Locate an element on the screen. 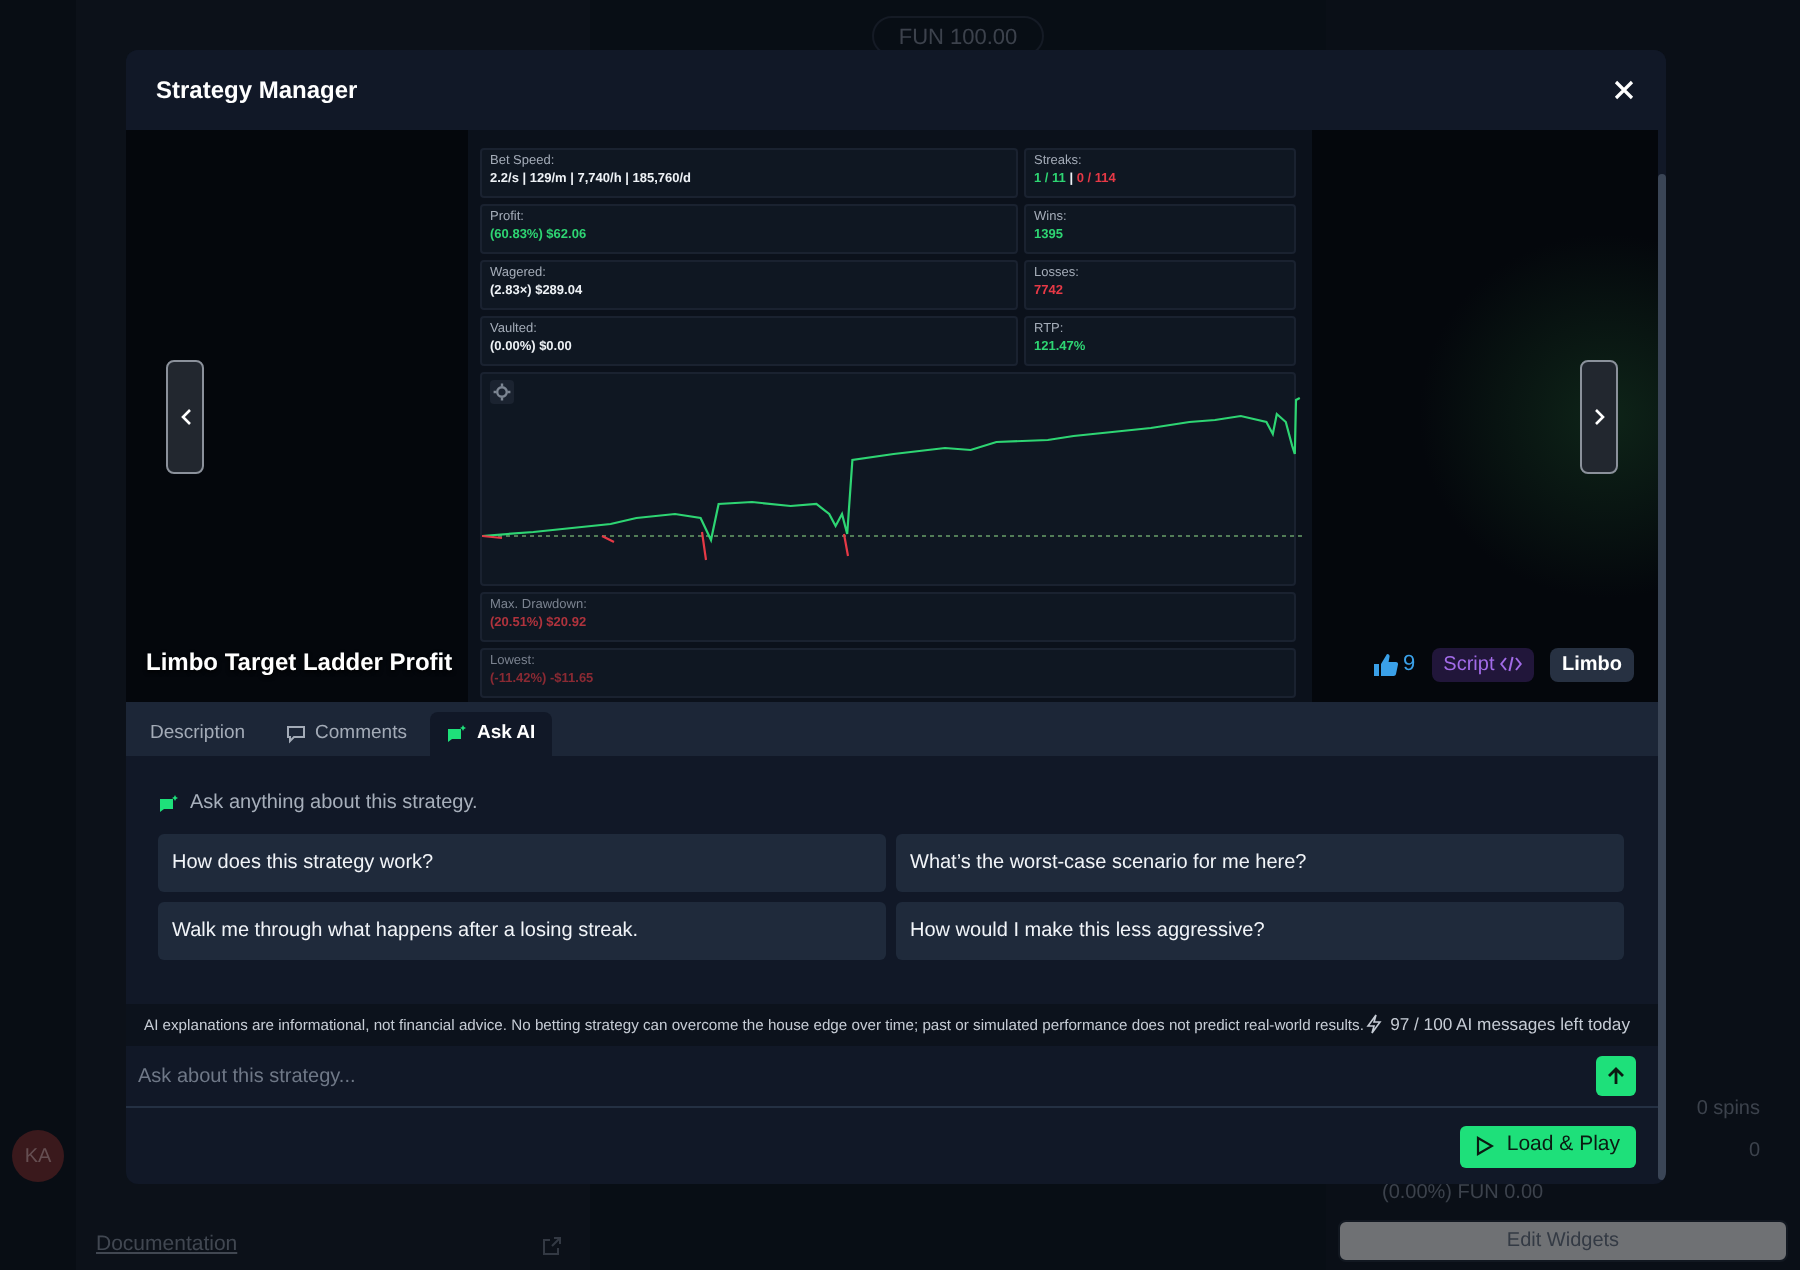 This screenshot has width=1800, height=1270. strategy-name: Limbo Target Ladder Profit is located at coordinates (299, 663).